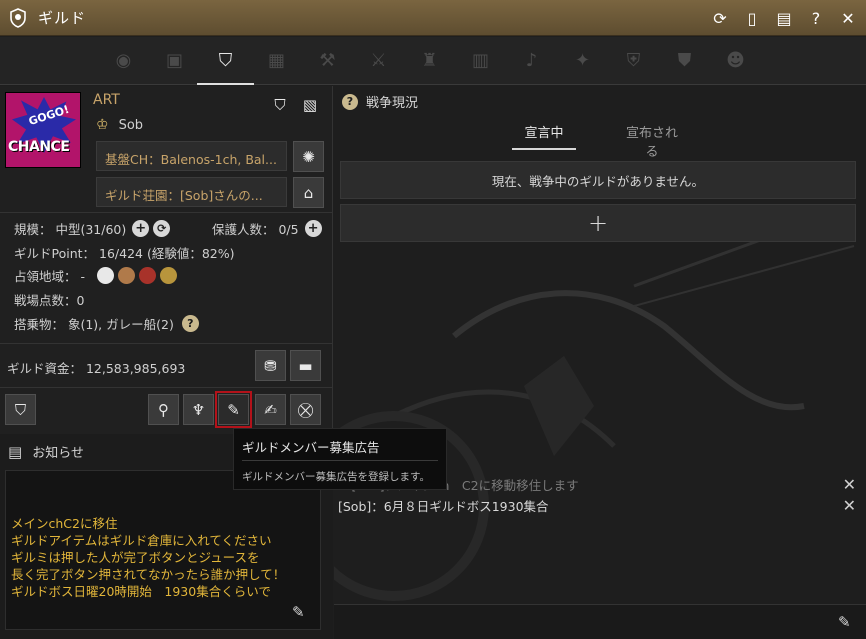  I want to click on guild-funds: ギルド資金： 12,583,985,693, so click(96, 368).